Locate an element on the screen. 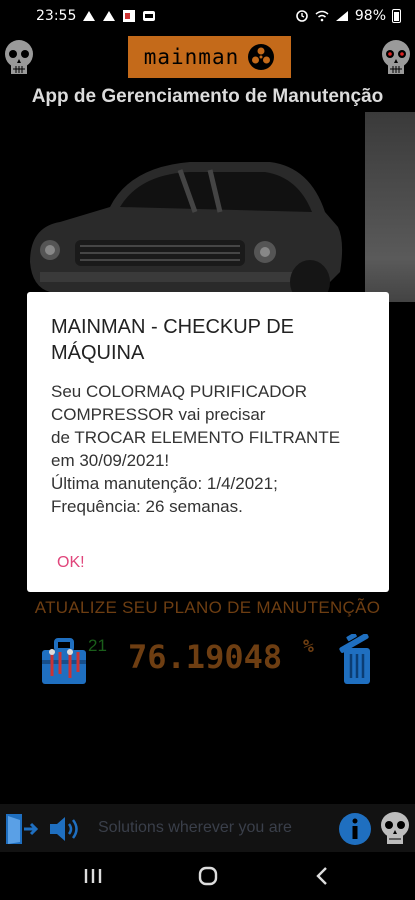 This screenshot has width=415, height=900. wifi-icon is located at coordinates (322, 16).